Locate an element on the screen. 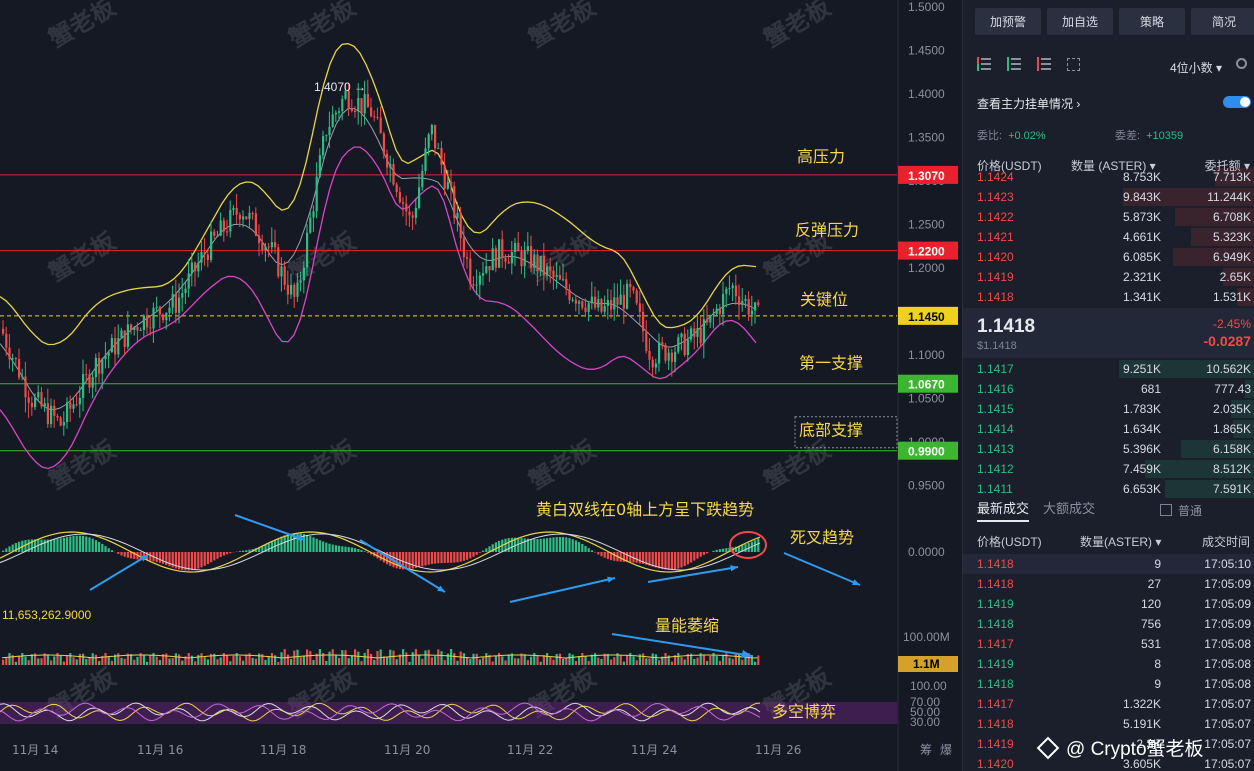 This screenshot has height=771, width=1254. orderbook-both-icon is located at coordinates (984, 64).